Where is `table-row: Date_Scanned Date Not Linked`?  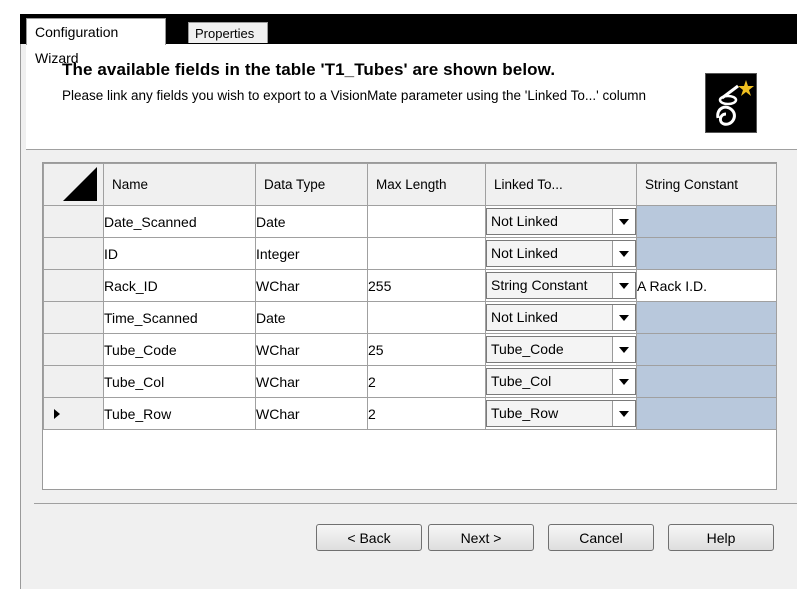
table-row: Date_Scanned Date Not Linked is located at coordinates (410, 221).